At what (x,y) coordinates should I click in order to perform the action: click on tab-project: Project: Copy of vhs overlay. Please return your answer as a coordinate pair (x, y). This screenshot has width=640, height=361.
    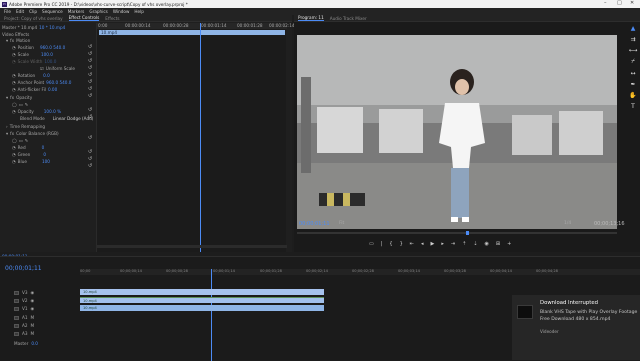
    Looking at the image, I should click on (33, 18).